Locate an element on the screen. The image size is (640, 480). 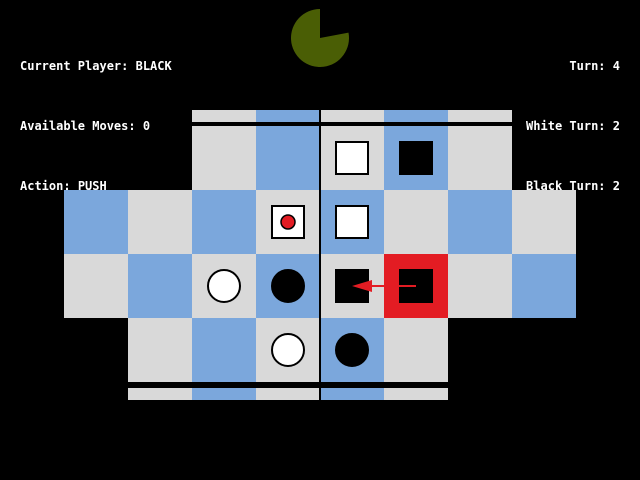
black-pusher-piece is located at coordinates (416, 158).